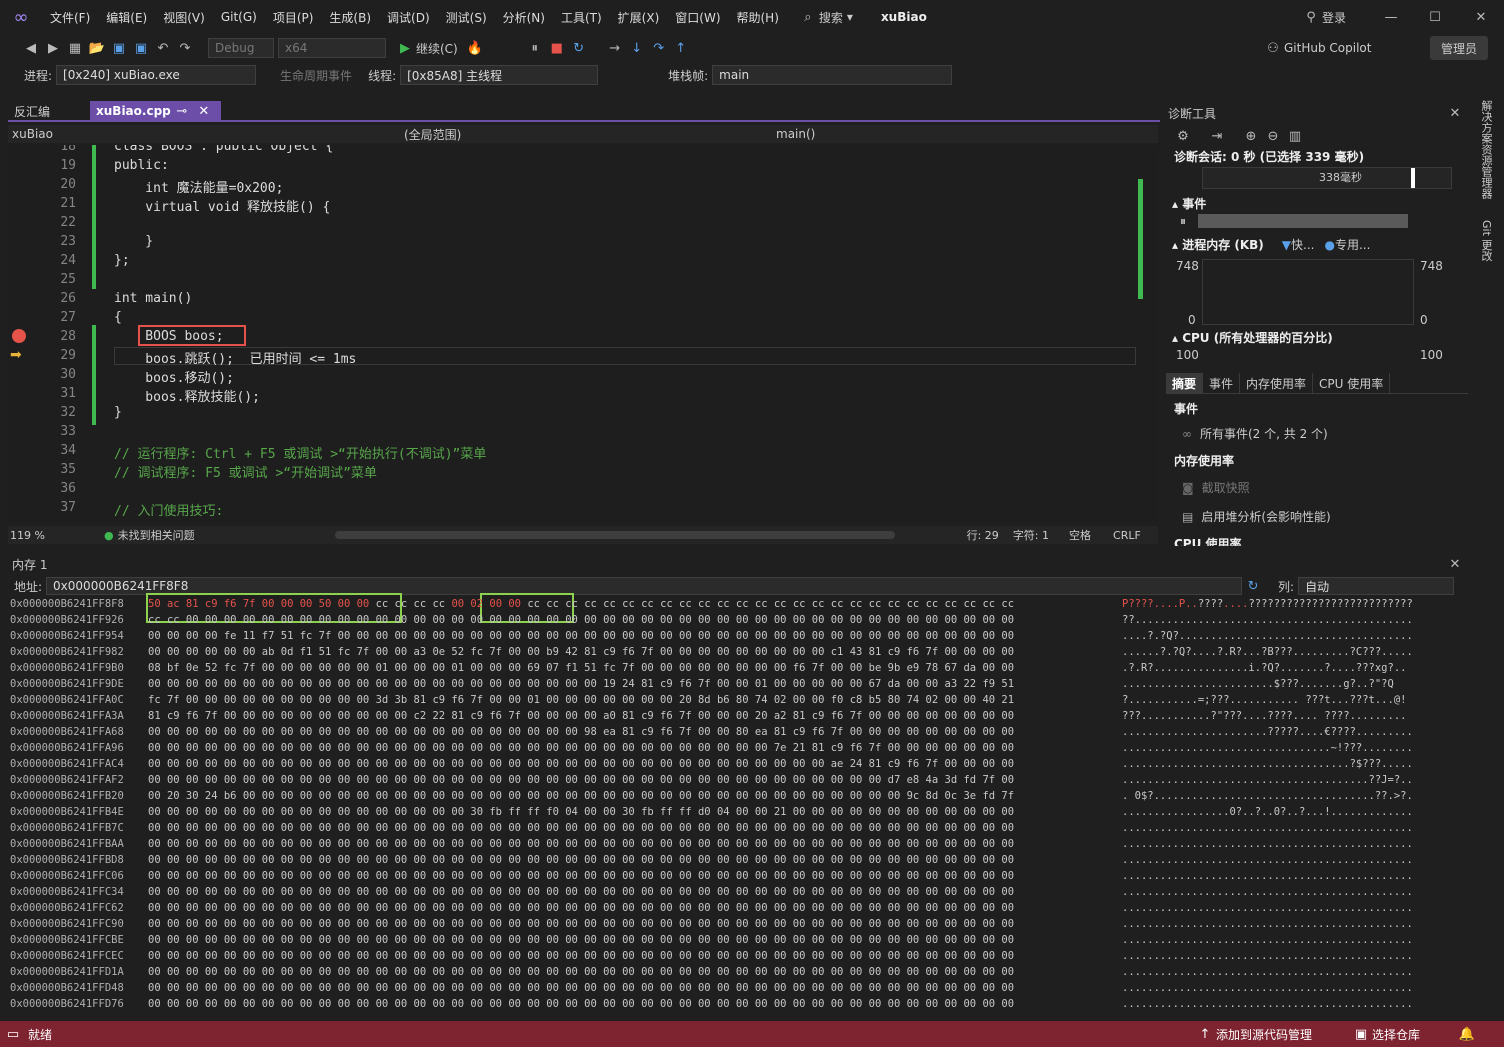  I want to click on menu-item: 生成(B), so click(350, 17).